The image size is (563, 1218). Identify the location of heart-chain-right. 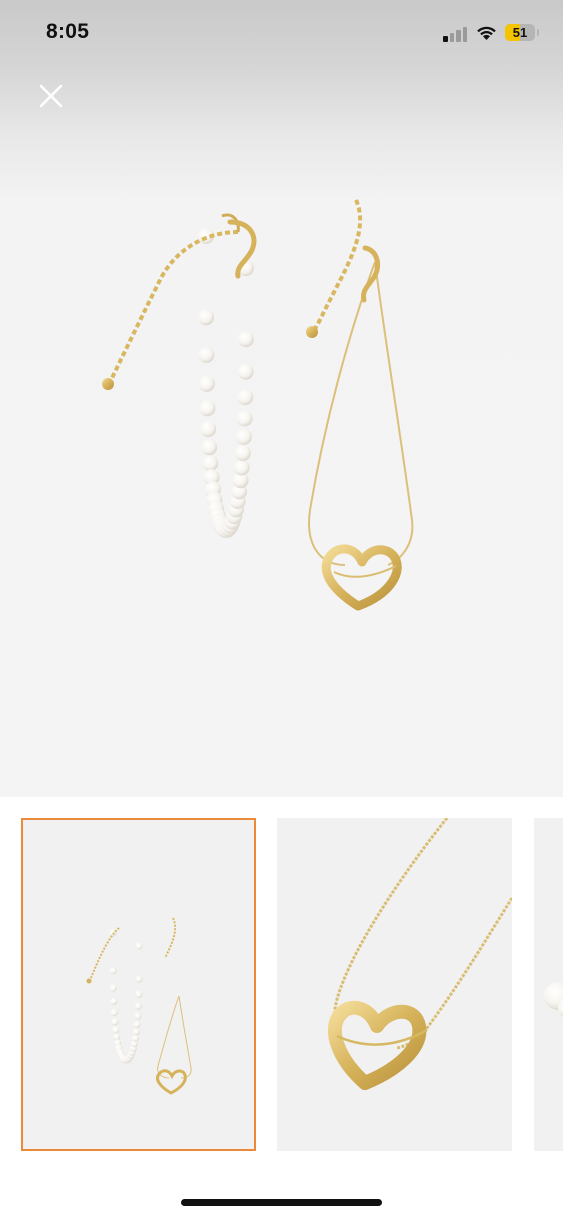
(394, 413).